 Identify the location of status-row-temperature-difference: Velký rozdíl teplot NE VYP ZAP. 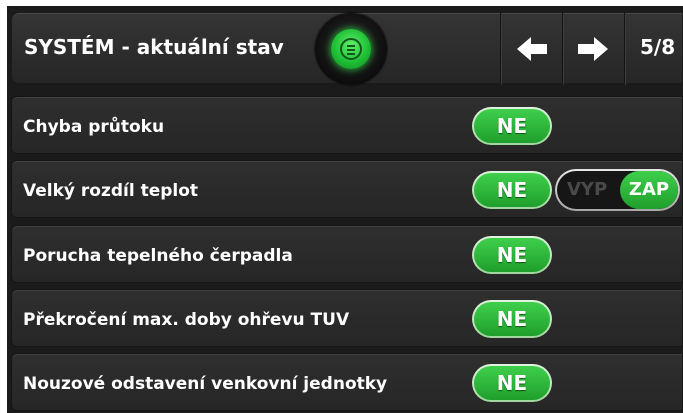
(347, 189).